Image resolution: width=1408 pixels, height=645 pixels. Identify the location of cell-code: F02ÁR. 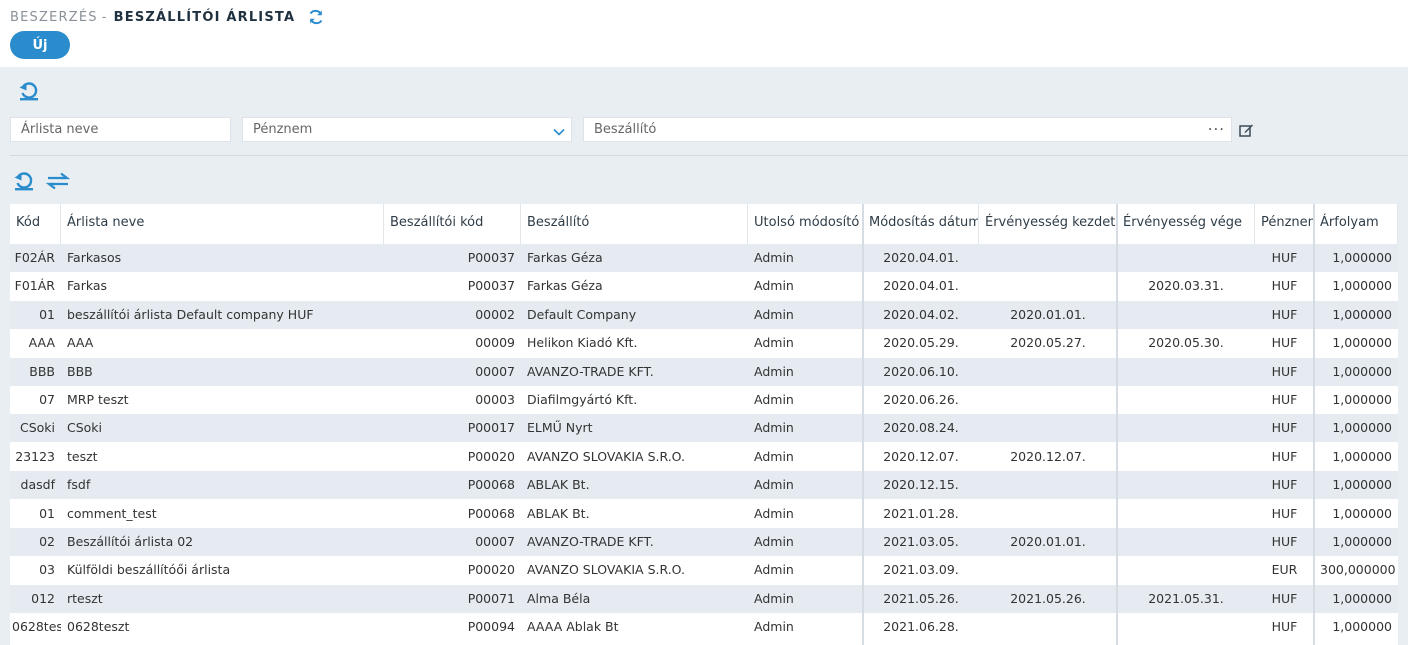
(34, 257).